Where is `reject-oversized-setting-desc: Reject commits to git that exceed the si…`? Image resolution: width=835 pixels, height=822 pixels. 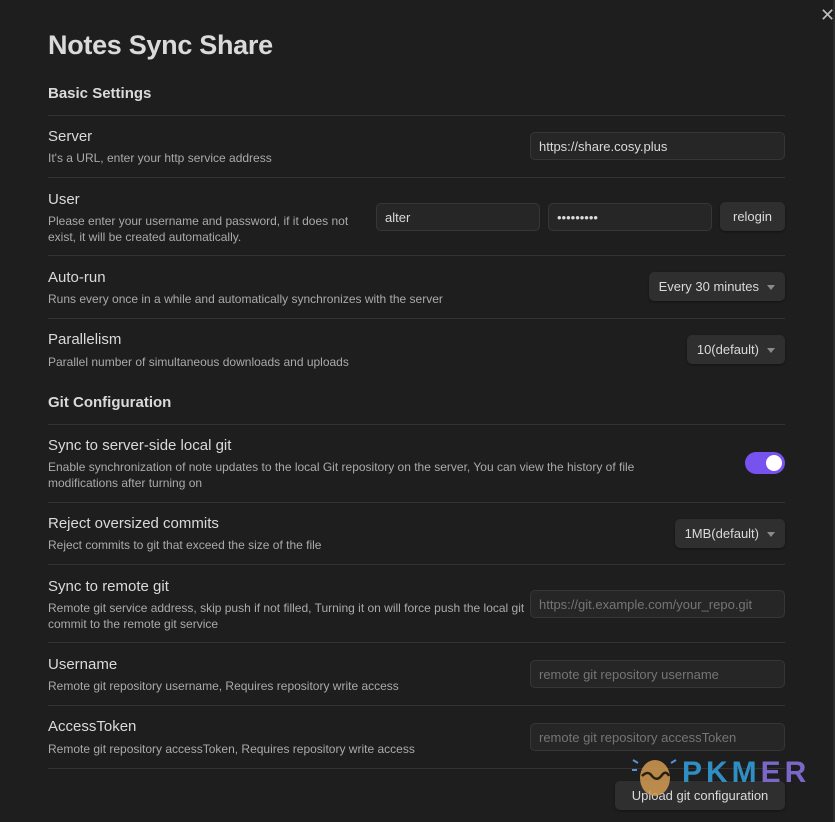
reject-oversized-setting-desc: Reject commits to git that exceed the si… is located at coordinates (185, 545).